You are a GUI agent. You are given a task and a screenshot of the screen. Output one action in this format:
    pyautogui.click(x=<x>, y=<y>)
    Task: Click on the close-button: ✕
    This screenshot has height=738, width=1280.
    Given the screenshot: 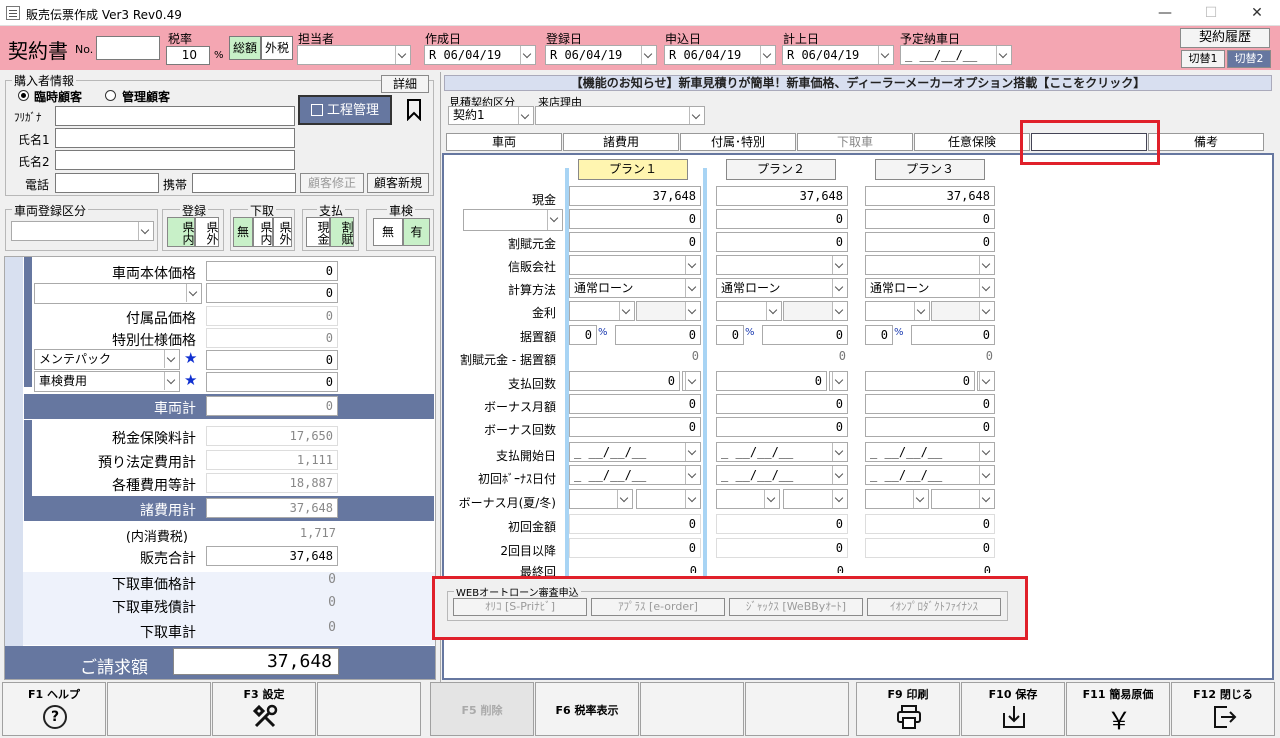 What is the action you would take?
    pyautogui.click(x=1257, y=13)
    